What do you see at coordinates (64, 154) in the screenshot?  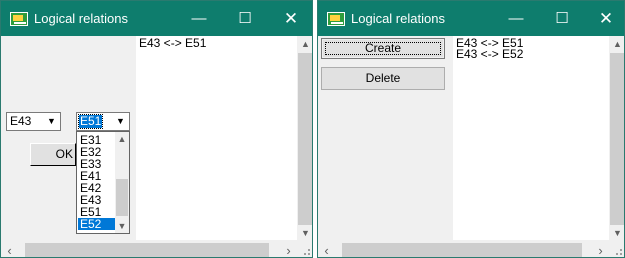 I see `ok-button-label: OK` at bounding box center [64, 154].